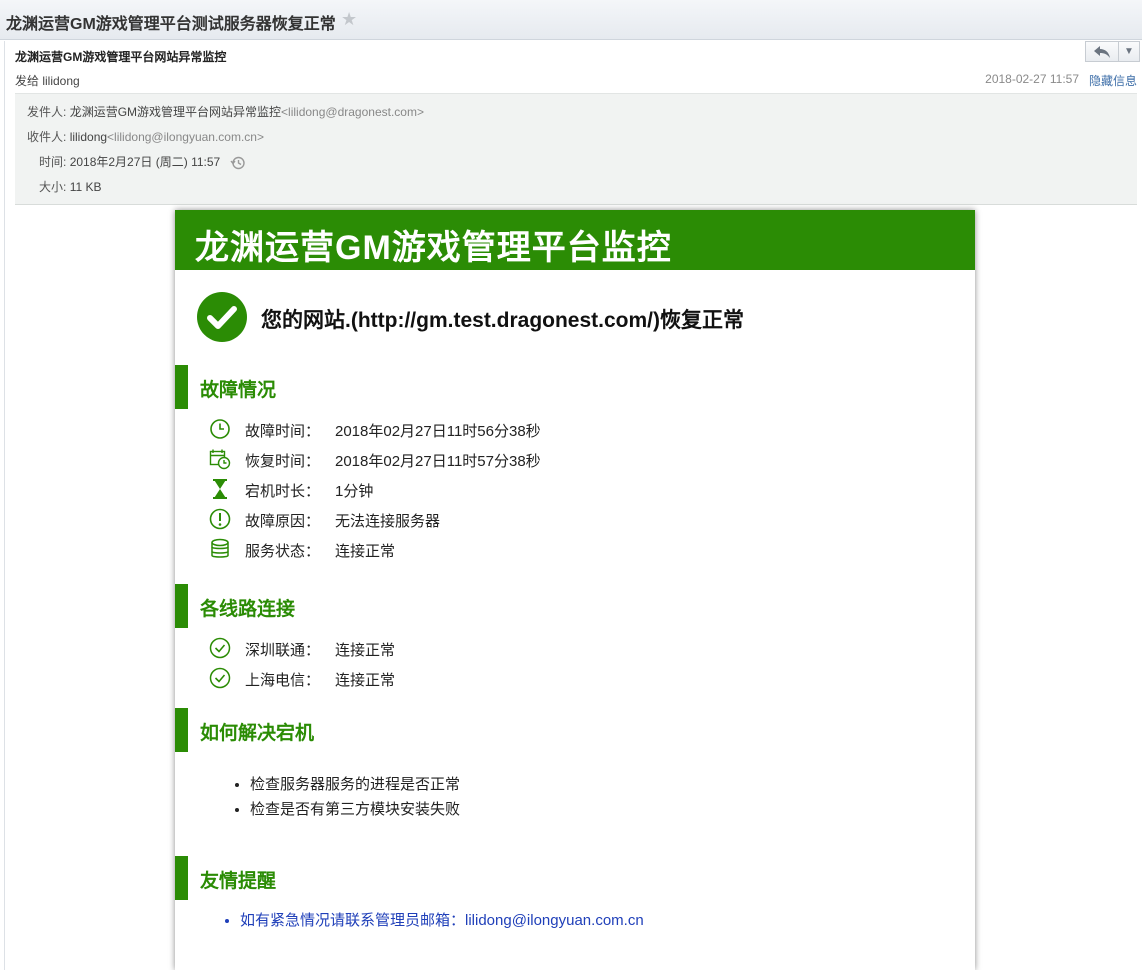  Describe the element at coordinates (283, 491) in the screenshot. I see `fault-key: 宕机时长：` at that location.